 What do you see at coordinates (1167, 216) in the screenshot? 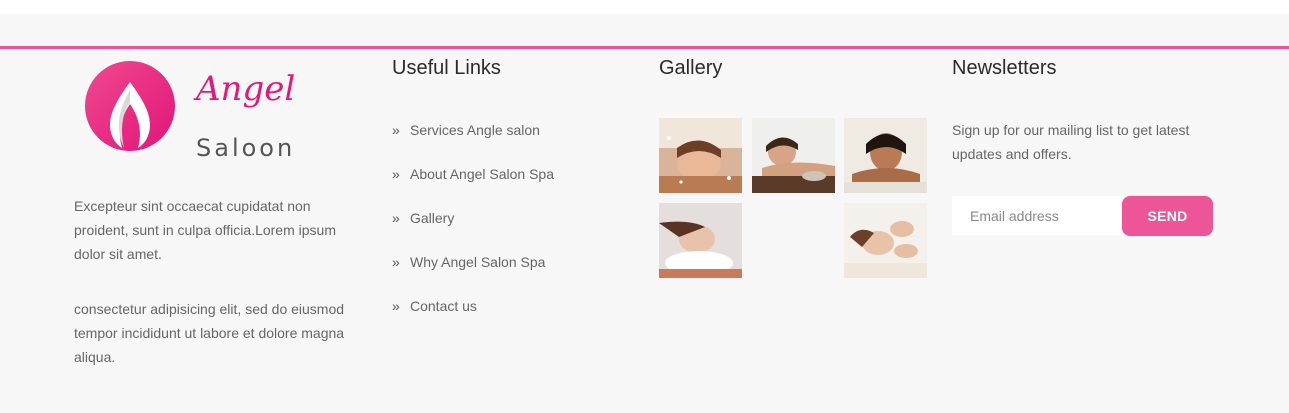
I see `send-button: SEND` at bounding box center [1167, 216].